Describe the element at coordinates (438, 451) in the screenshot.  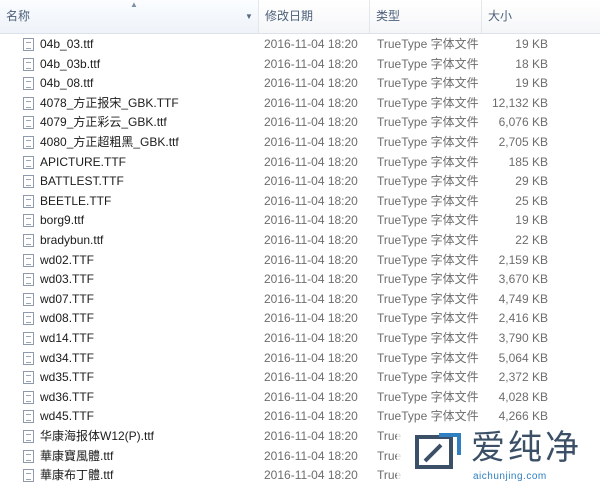
I see `watermark-logo-icon` at that location.